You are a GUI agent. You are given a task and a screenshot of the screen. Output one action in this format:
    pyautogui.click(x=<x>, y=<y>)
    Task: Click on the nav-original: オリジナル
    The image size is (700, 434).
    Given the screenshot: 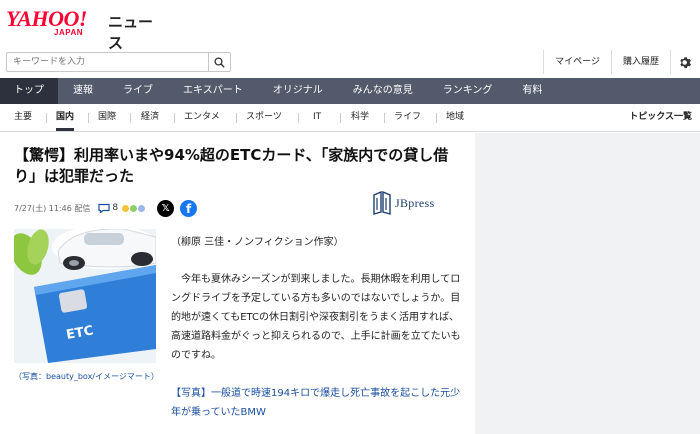 What is the action you would take?
    pyautogui.click(x=298, y=91)
    